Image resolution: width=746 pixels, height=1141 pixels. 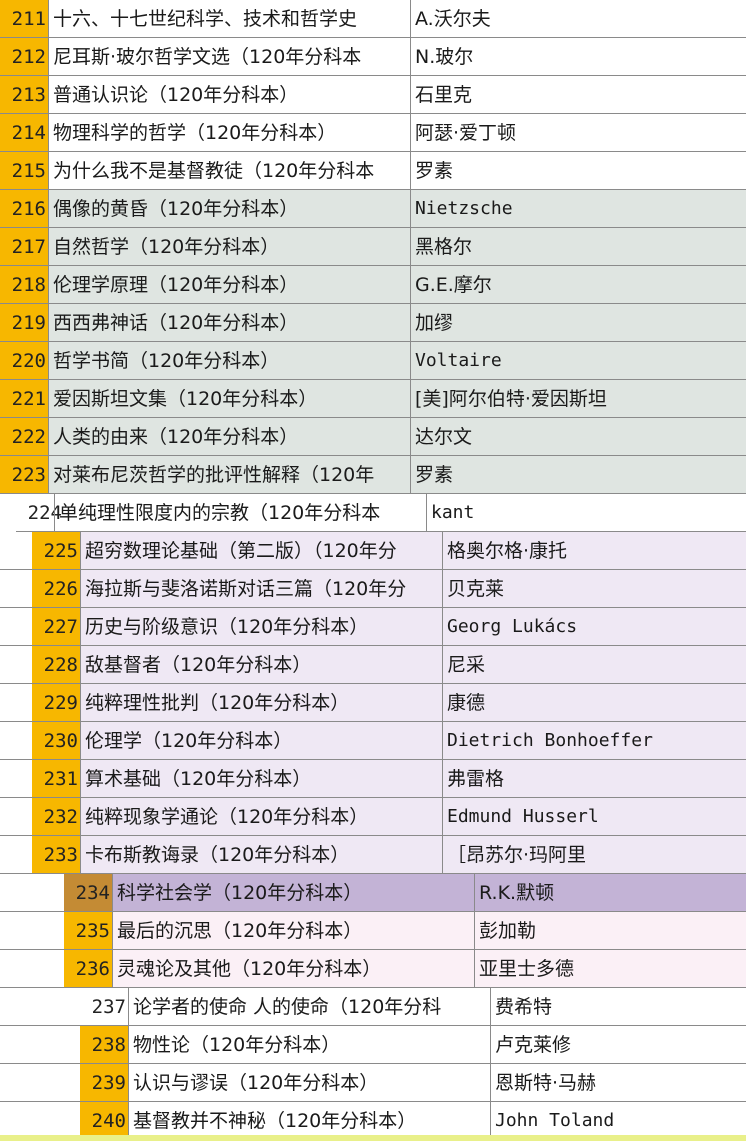 I want to click on table-row: 235 最后的沉思（120年分科本） 彭加勒, so click(x=373, y=931).